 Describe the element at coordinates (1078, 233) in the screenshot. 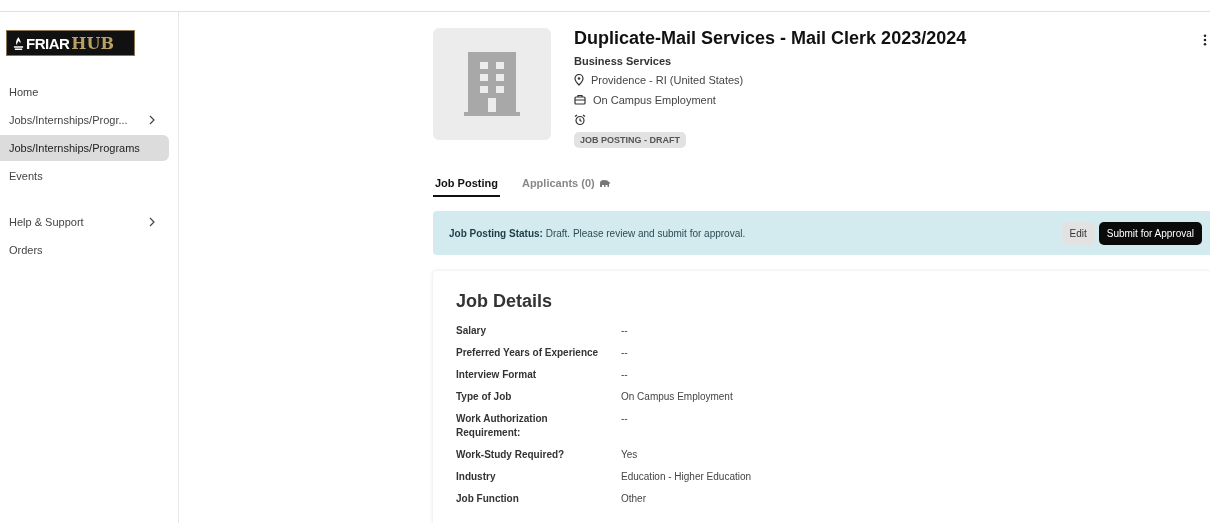

I see `edit-button: Edit` at that location.